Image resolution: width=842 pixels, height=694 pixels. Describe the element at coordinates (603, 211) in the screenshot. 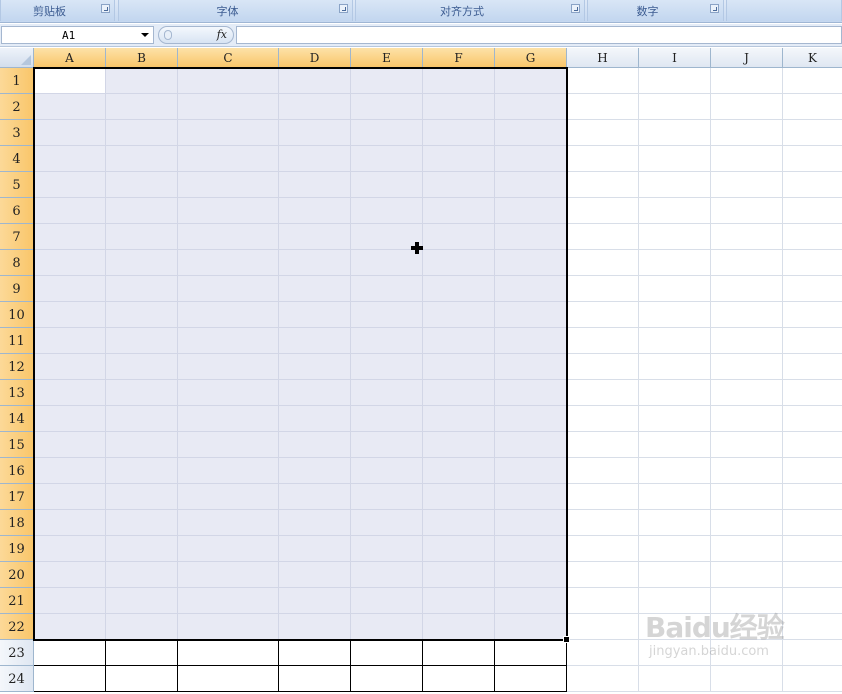

I see `cell-h6` at that location.